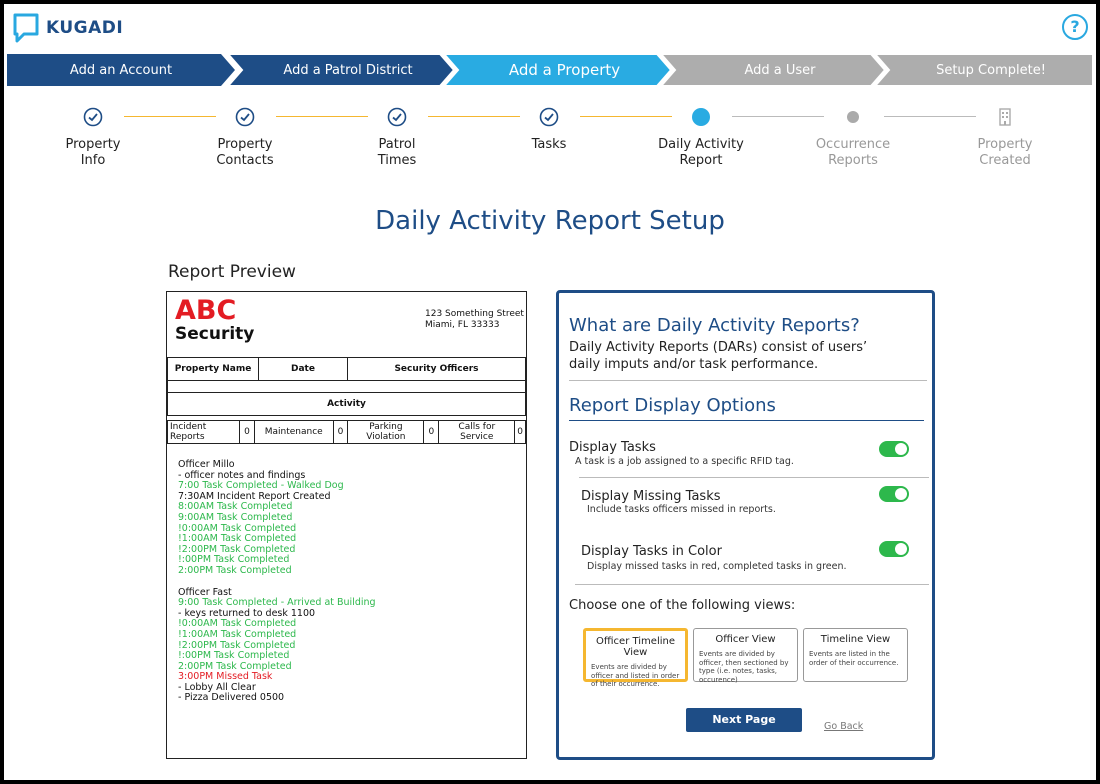 The image size is (1100, 784). I want to click on count-label: Maintenance, so click(293, 432).